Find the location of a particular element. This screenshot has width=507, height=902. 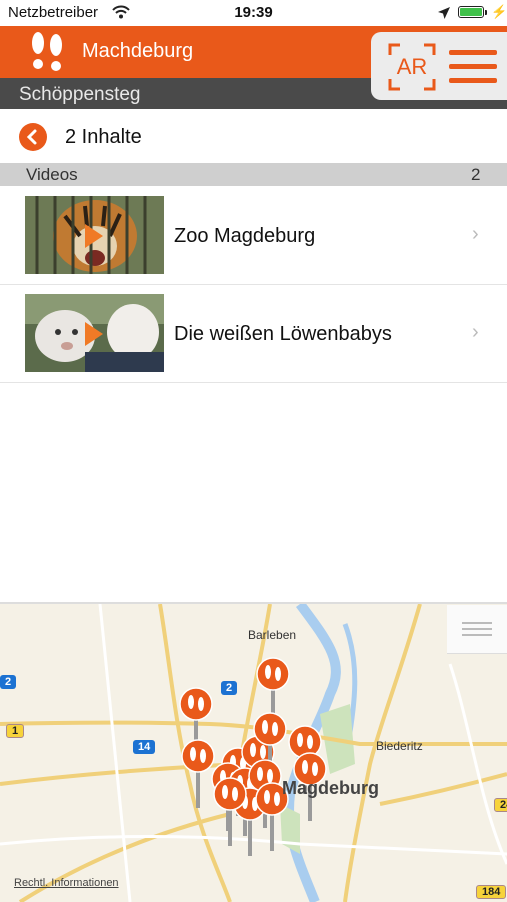

map-menu-button is located at coordinates (477, 629).